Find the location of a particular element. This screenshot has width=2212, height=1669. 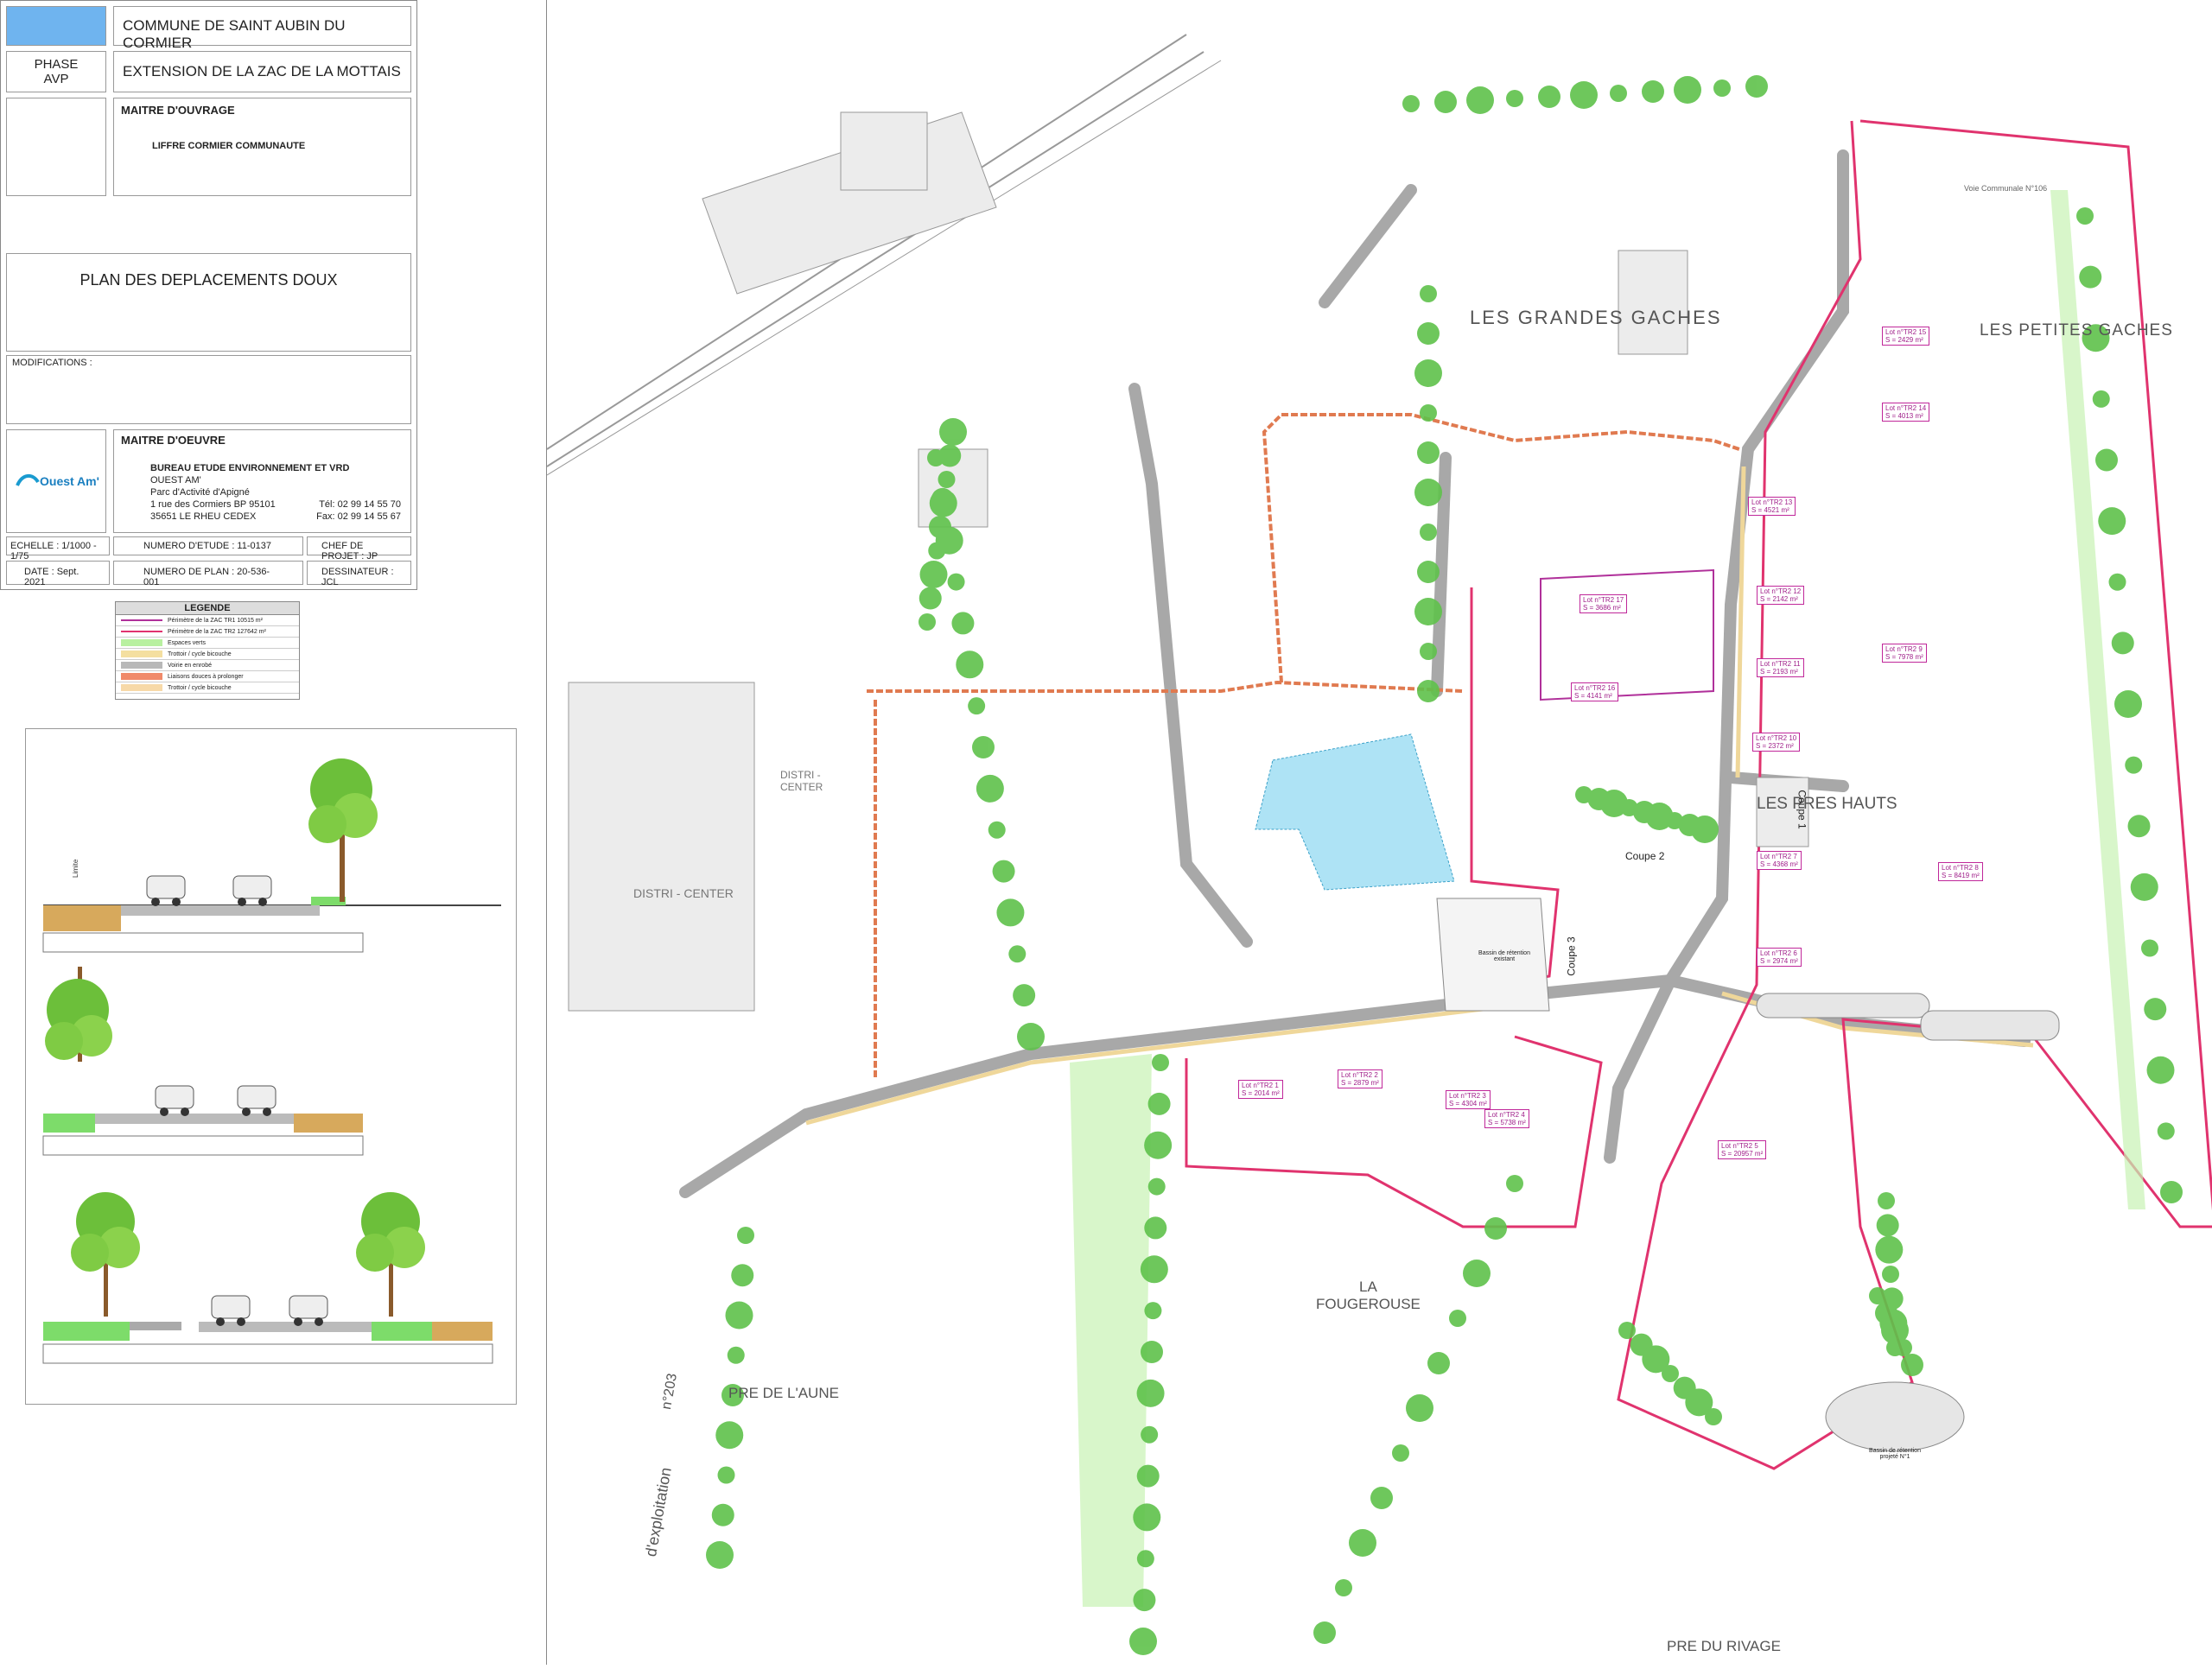

lot-area: S = 2193 m² is located at coordinates (1779, 672).